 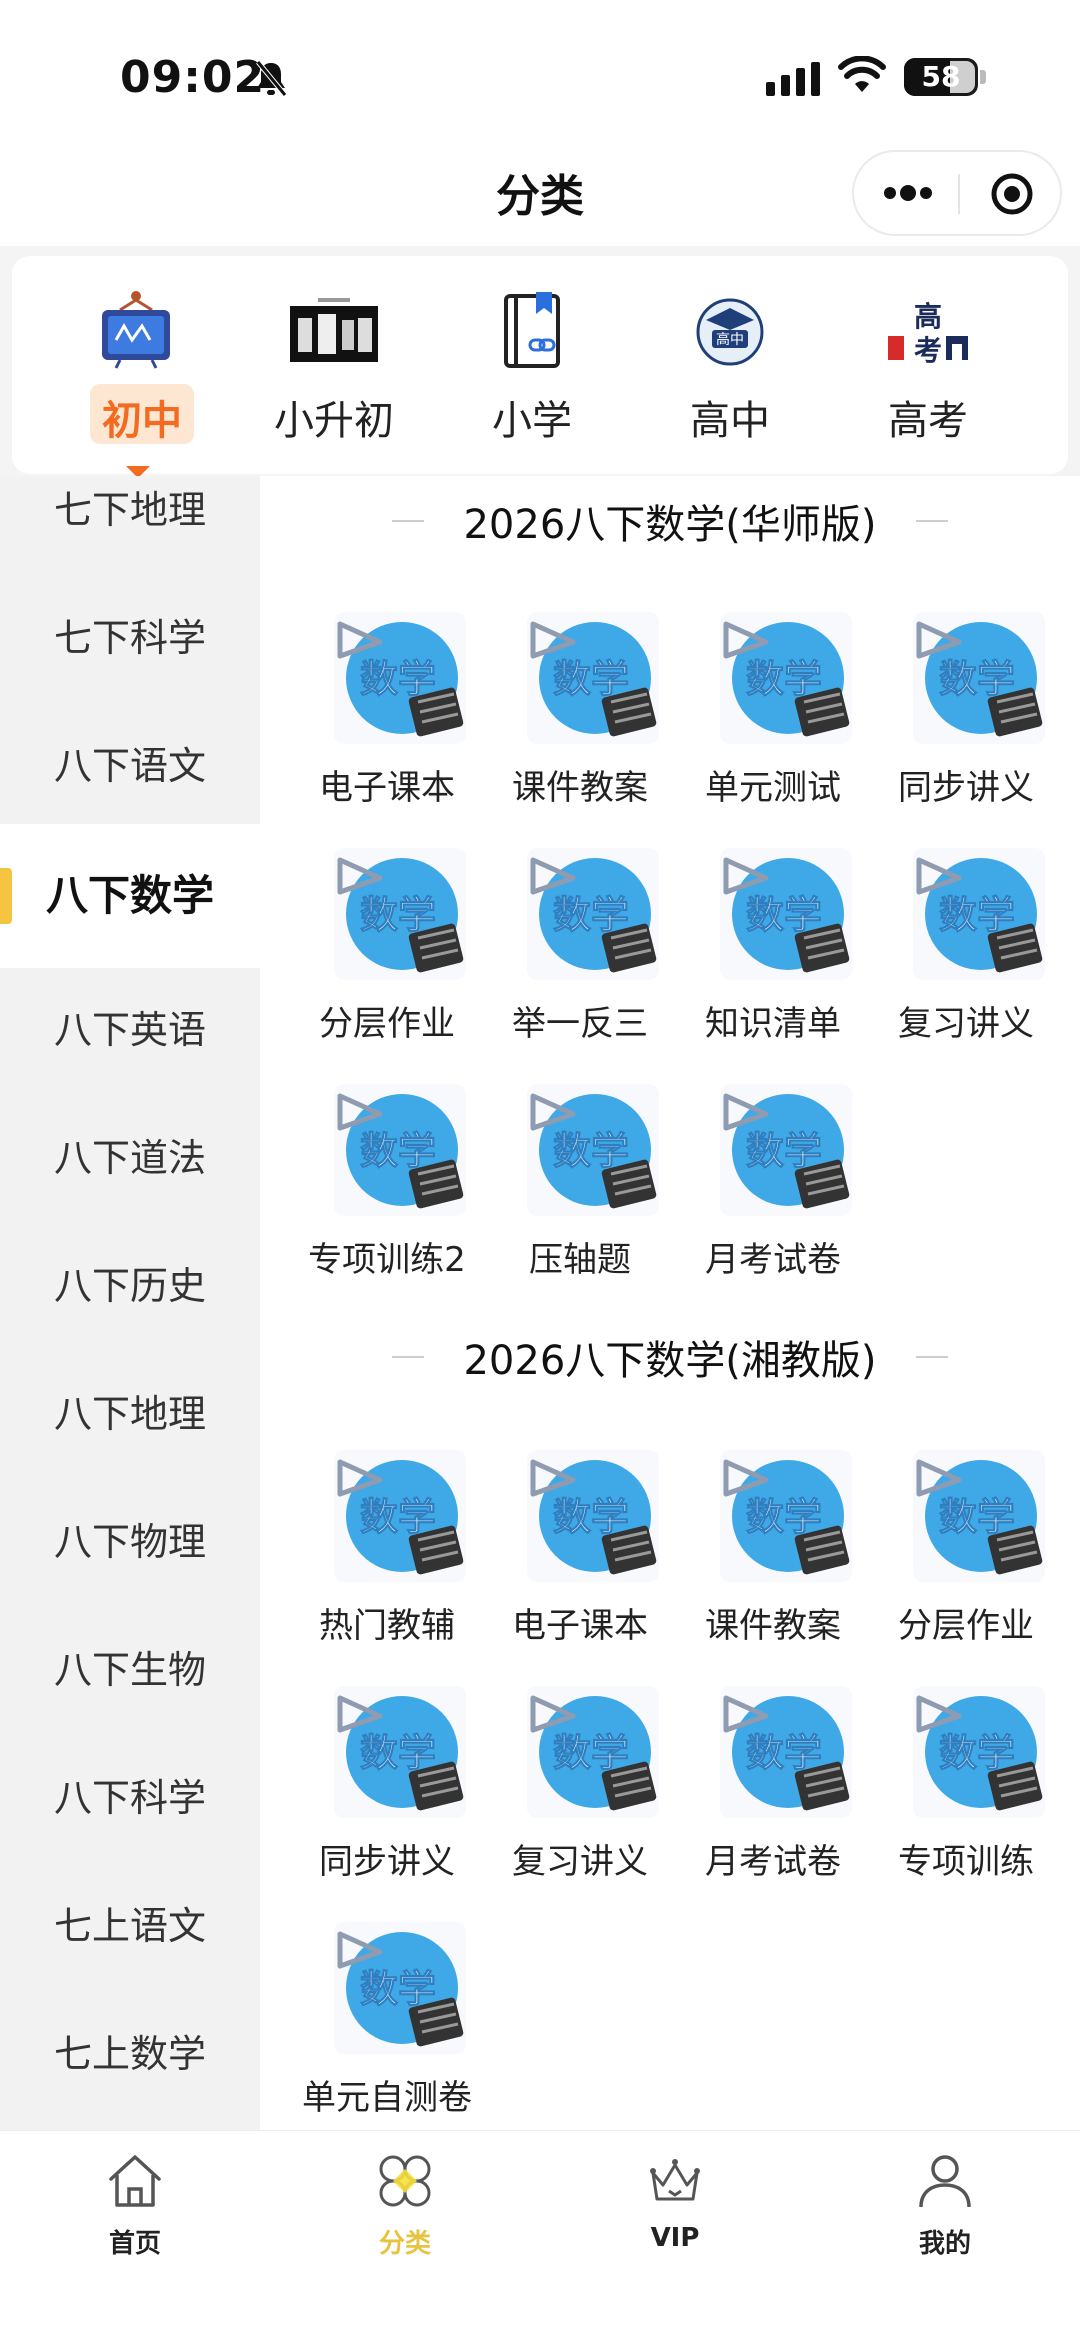 I want to click on tab-senior-high: 高中 高中, so click(x=730, y=375).